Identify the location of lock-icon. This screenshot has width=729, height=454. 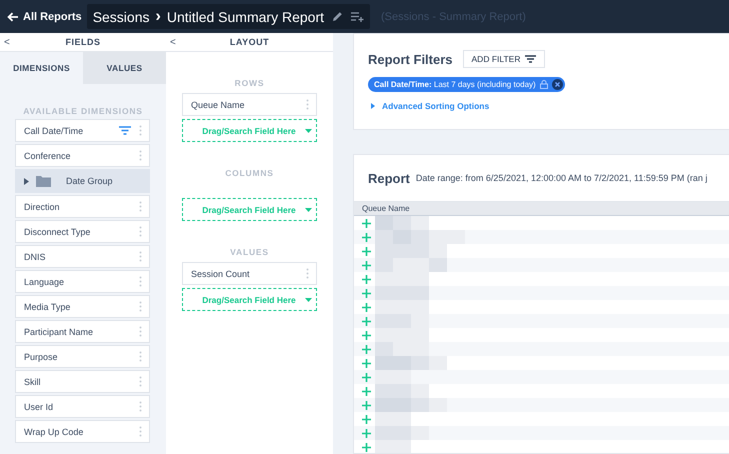
(544, 84).